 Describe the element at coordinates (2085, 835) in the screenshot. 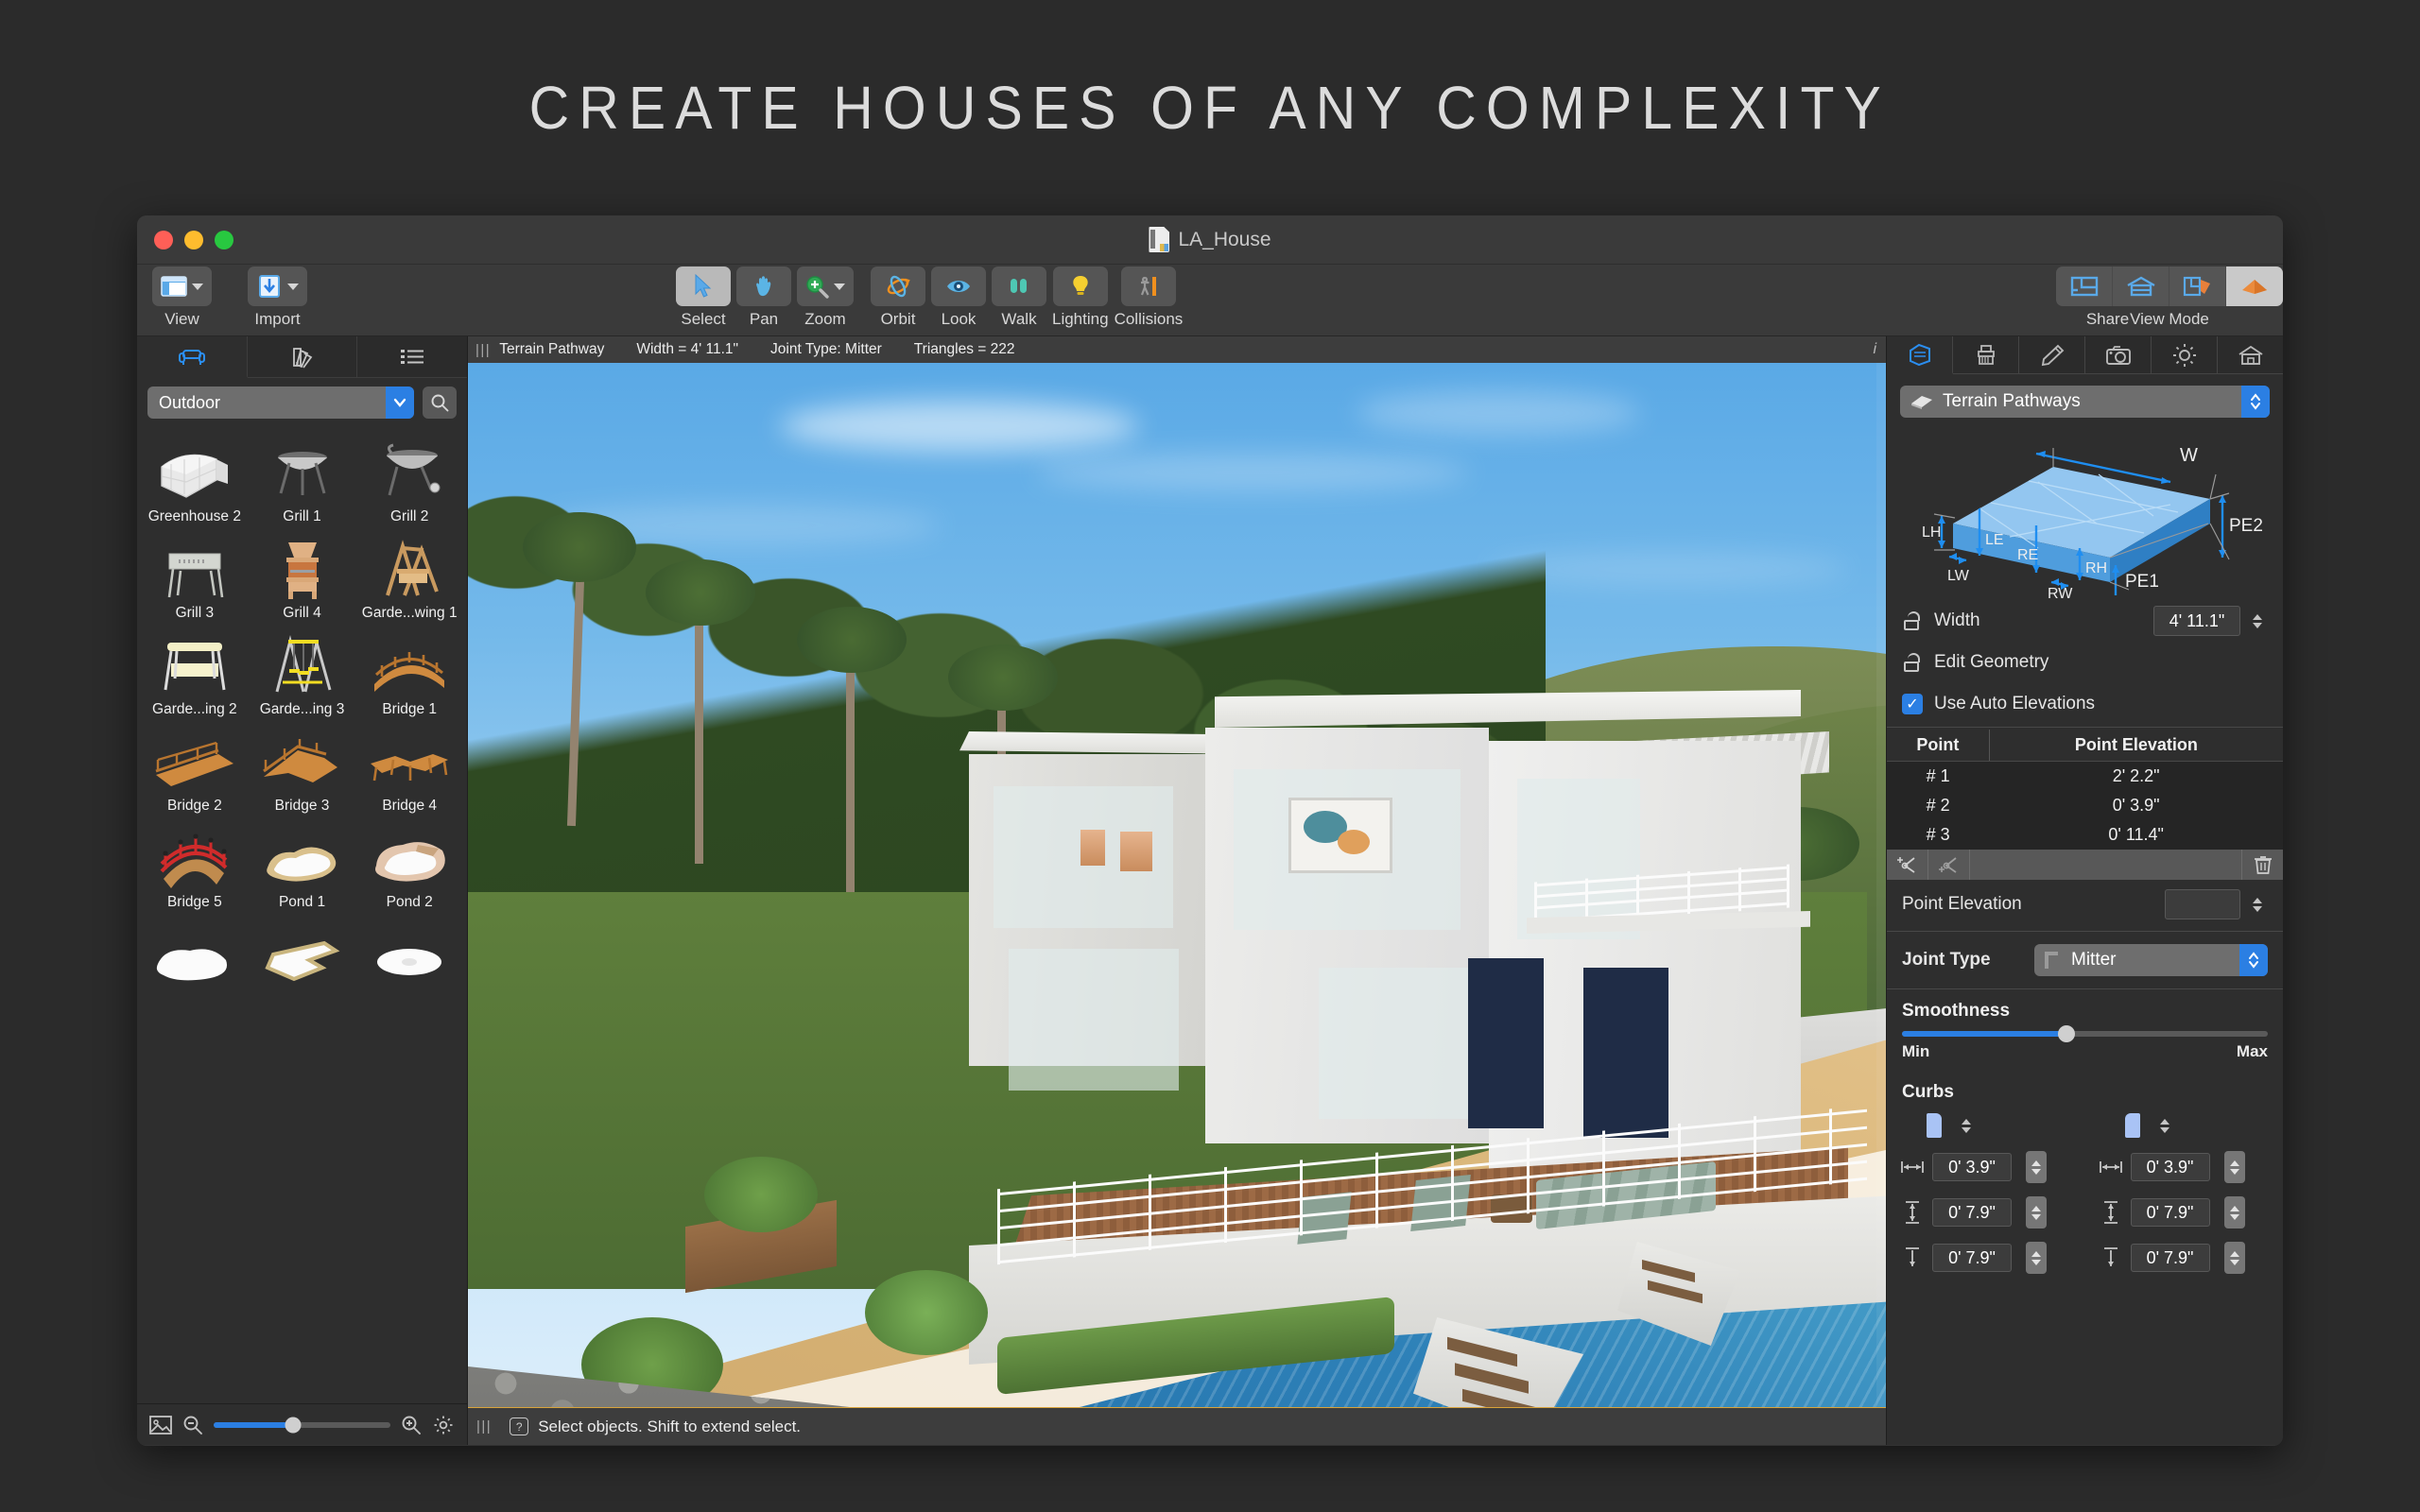

I see `table-row: # 3 0' 11.4"` at that location.